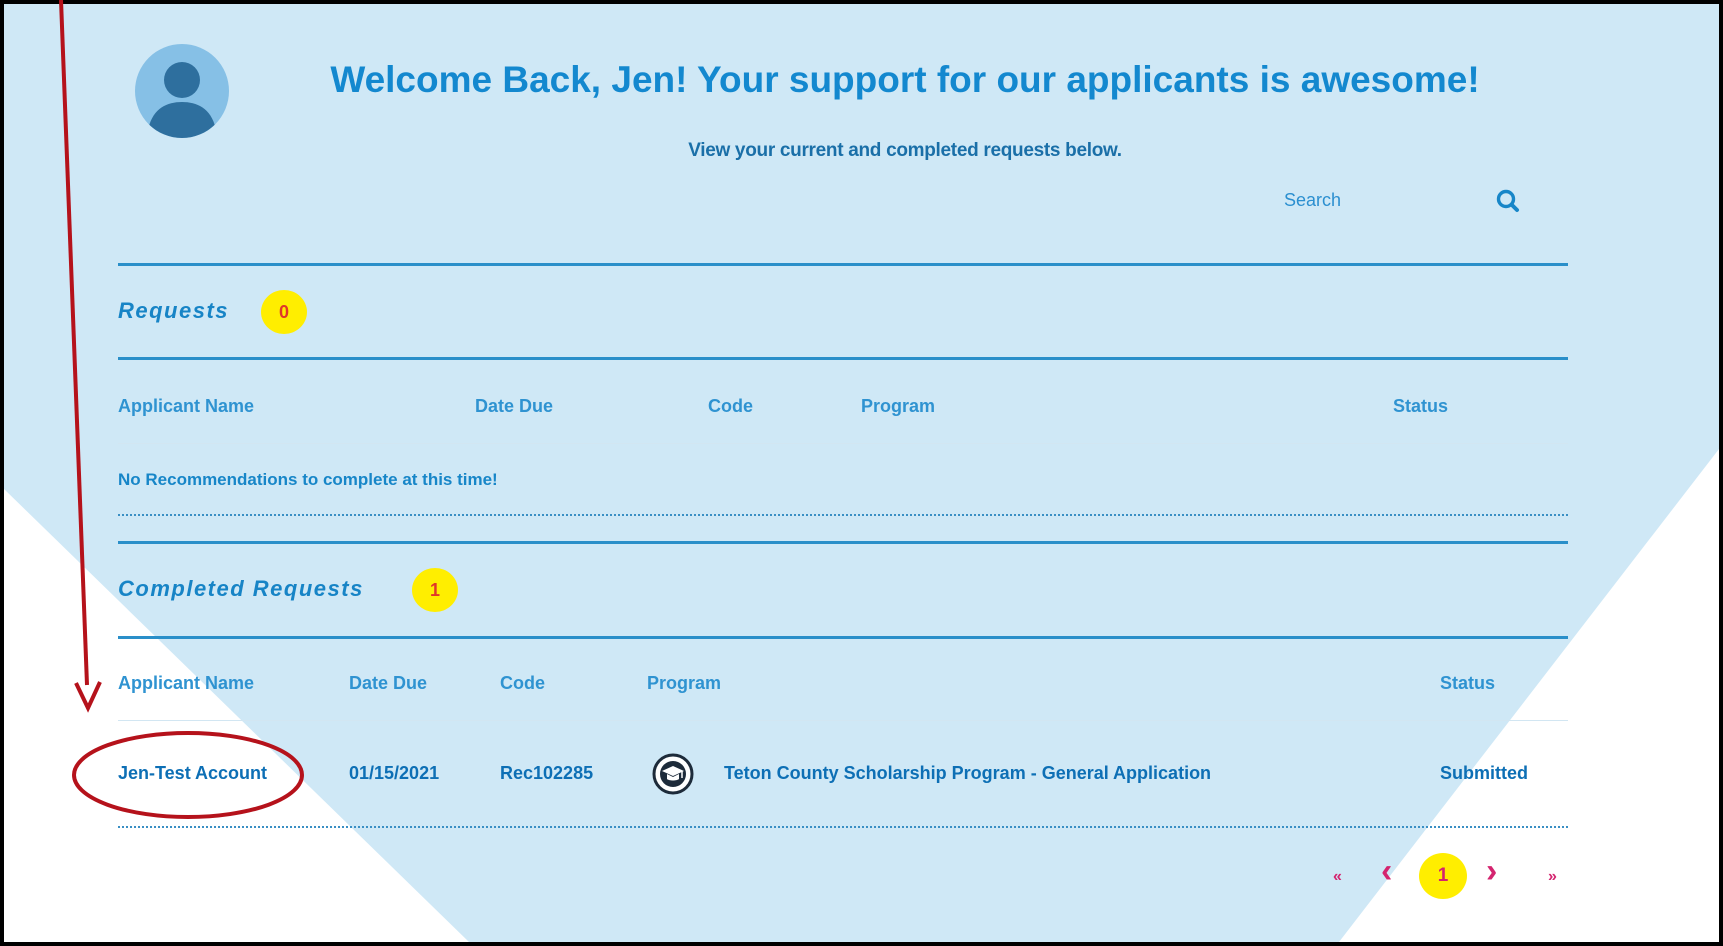 Image resolution: width=1723 pixels, height=946 pixels. What do you see at coordinates (673, 774) in the screenshot?
I see `graduation-cap-icon` at bounding box center [673, 774].